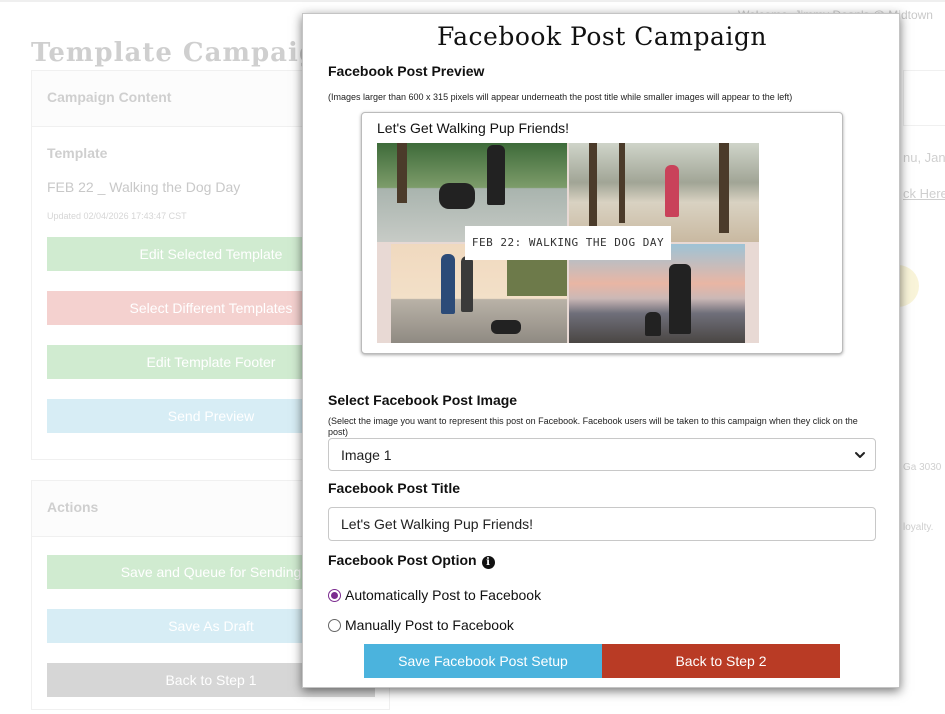  I want to click on manual-post-radio, so click(334, 625).